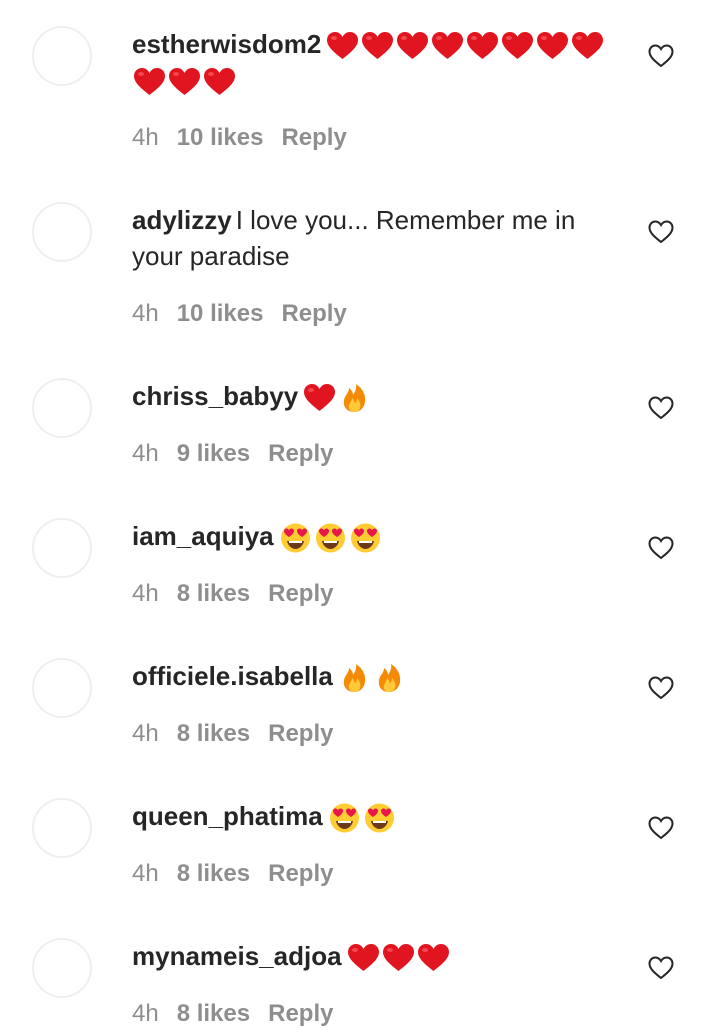 The width and height of the screenshot is (720, 1028). I want to click on comment-text: chriss_babyy, so click(377, 396).